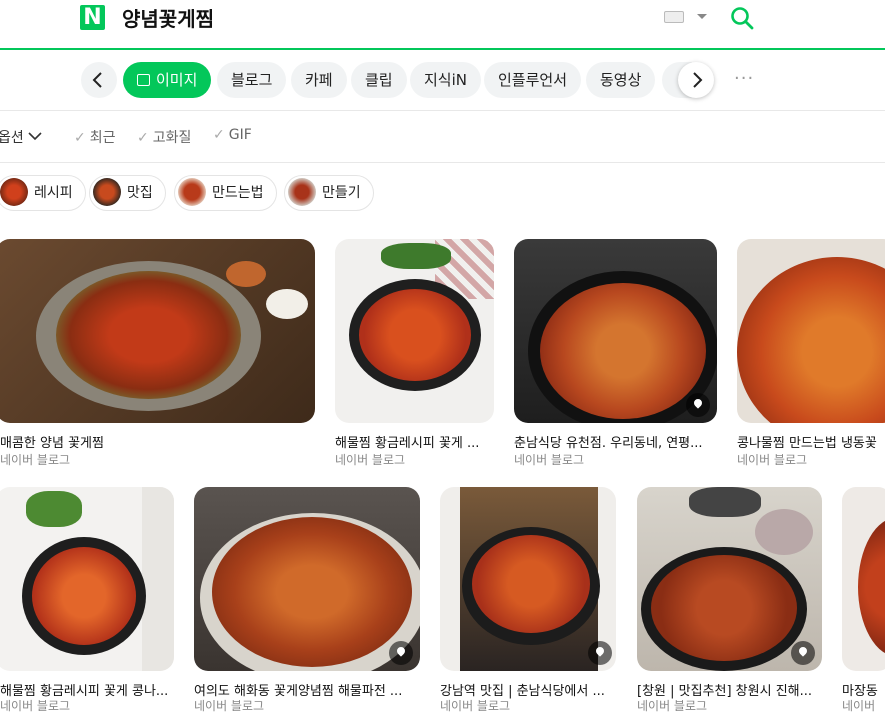 This screenshot has width=885, height=714. I want to click on chevron-right-icon, so click(698, 80).